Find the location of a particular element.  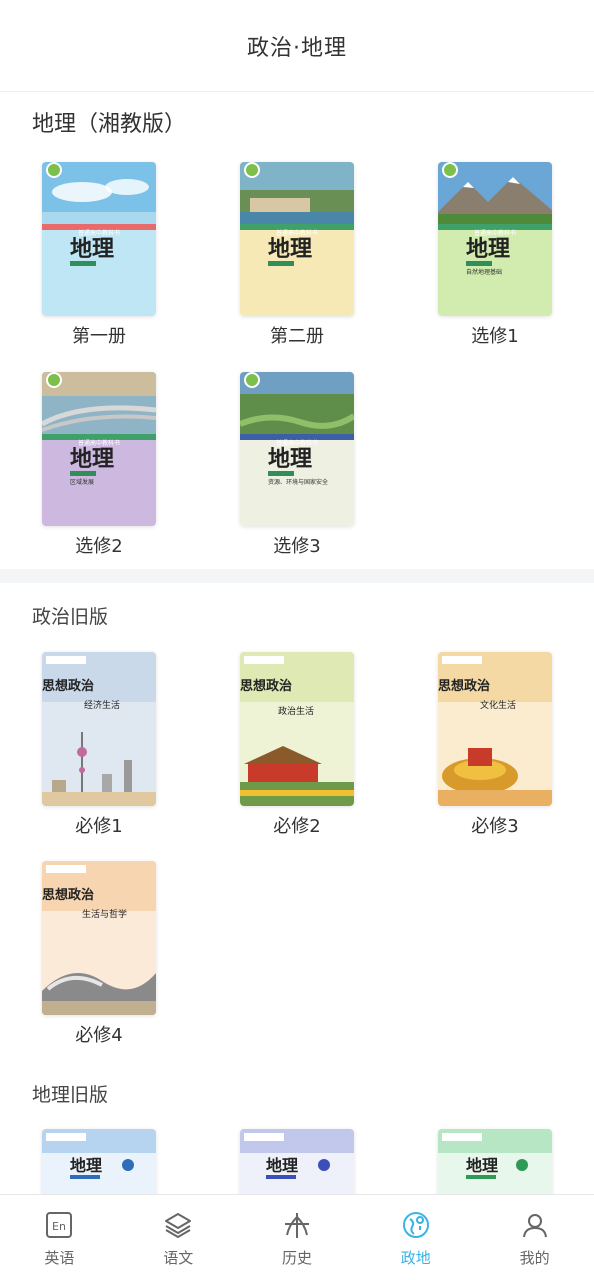

svg-text: 政治生活 is located at coordinates (296, 711).